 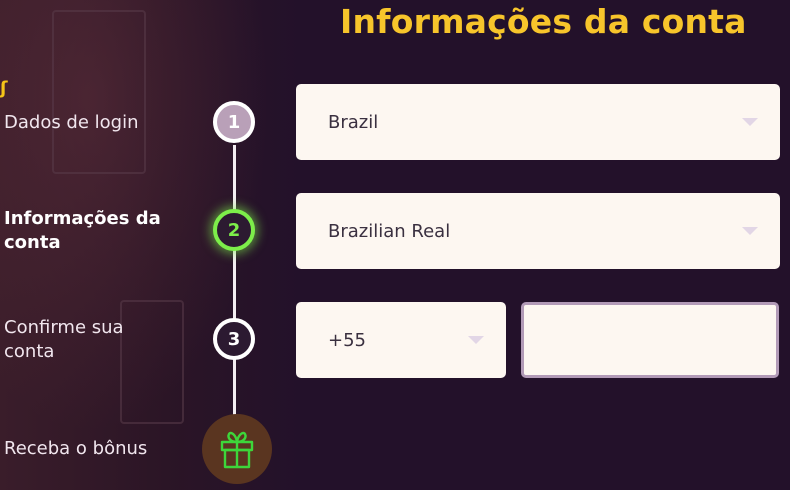 I want to click on step-indicator-bonus, so click(x=237, y=449).